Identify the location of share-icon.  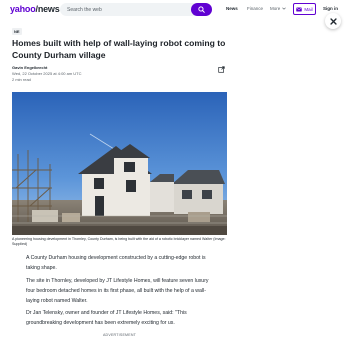
(221, 69).